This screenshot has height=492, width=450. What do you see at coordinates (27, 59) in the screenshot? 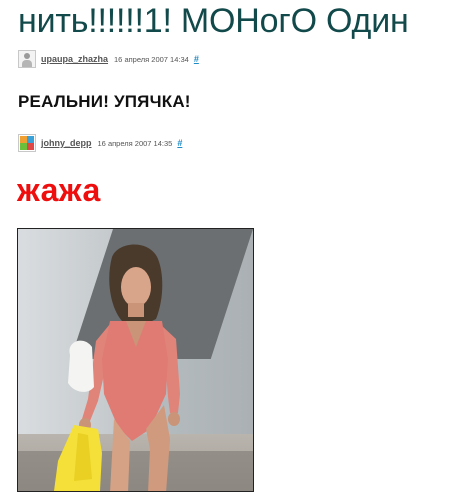
I see `default-user-avatar-icon` at bounding box center [27, 59].